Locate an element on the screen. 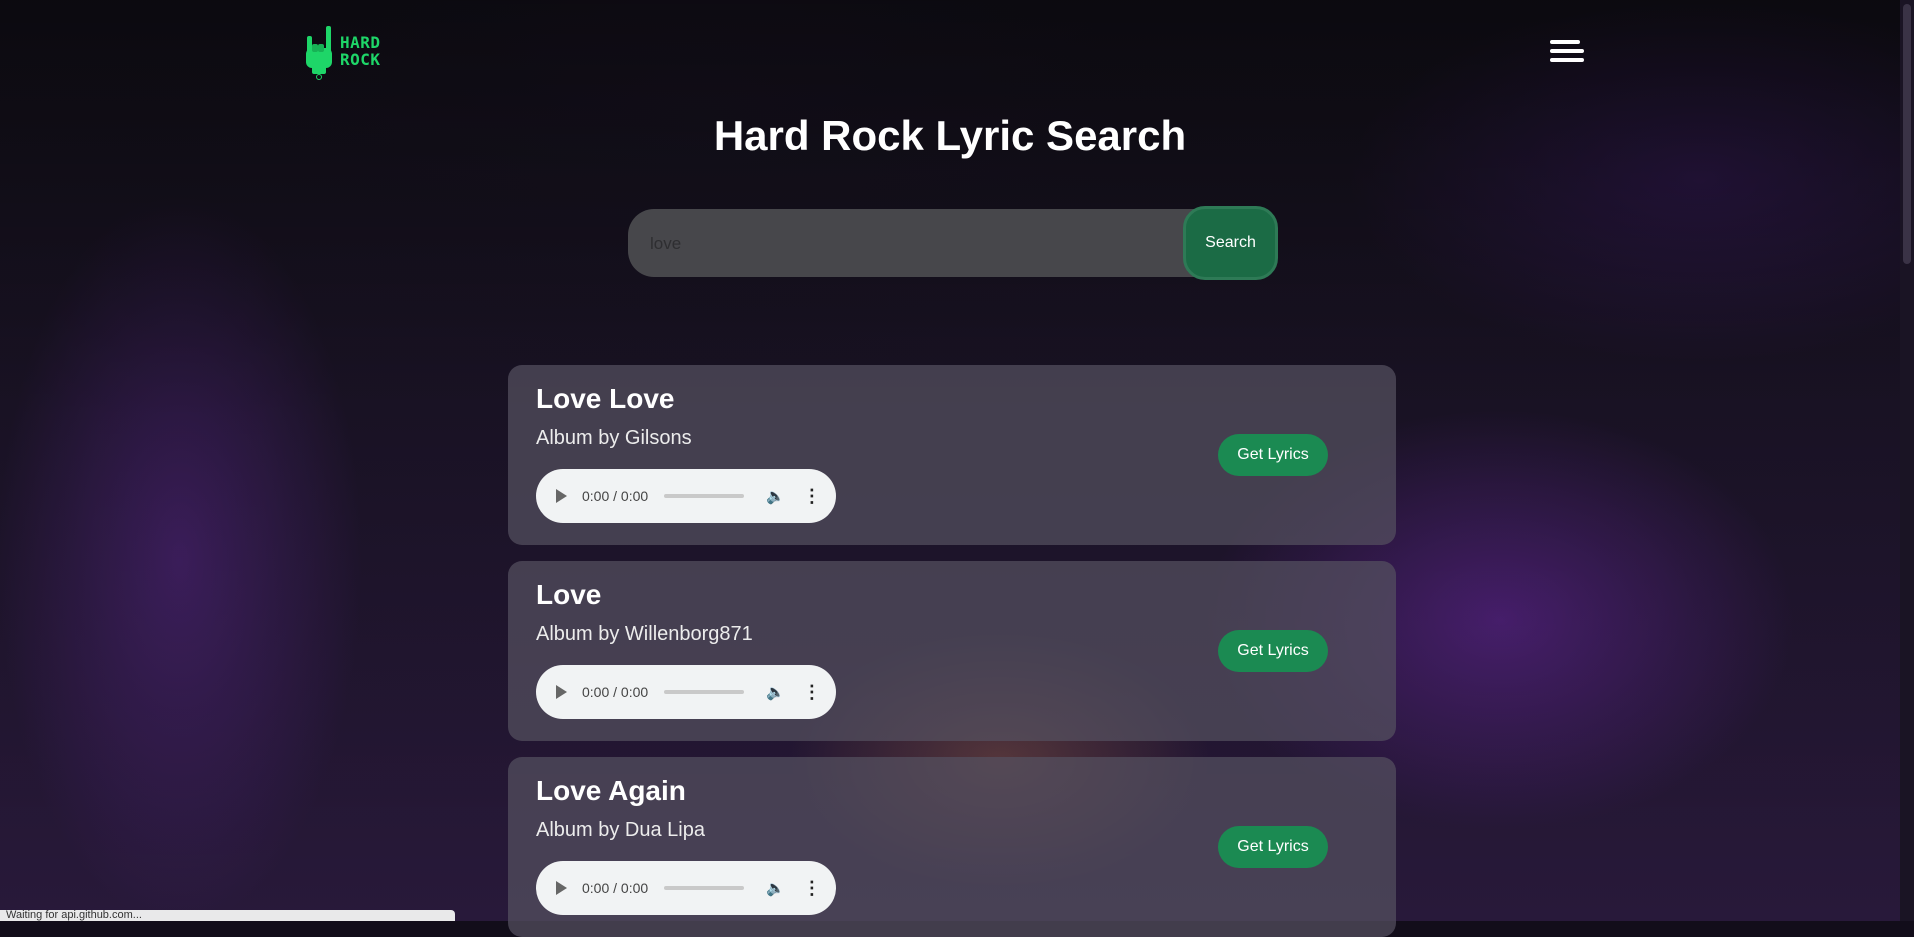 This screenshot has height=937, width=1914. rock-hand-icon is located at coordinates (319, 53).